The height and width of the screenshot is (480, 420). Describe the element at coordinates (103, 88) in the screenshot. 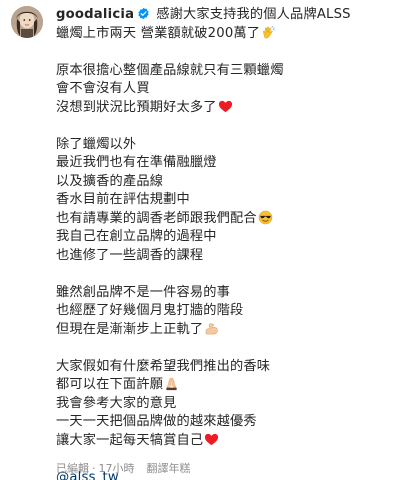

I see `caption-line: 會不會沒有人買` at that location.